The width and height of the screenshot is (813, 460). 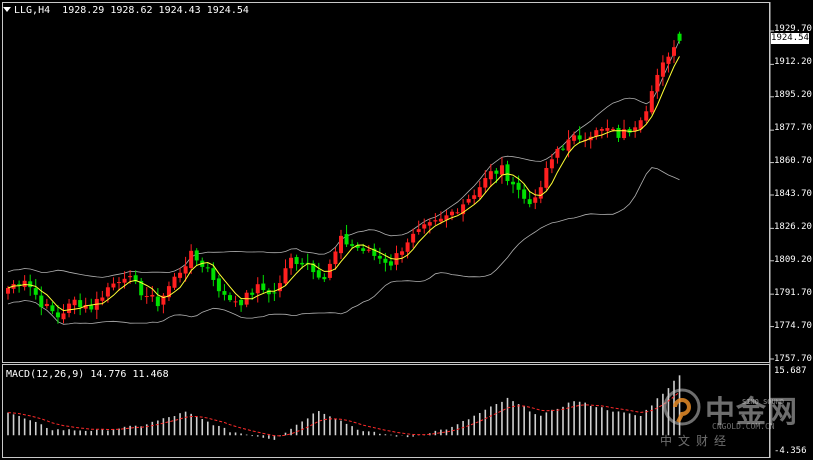 What do you see at coordinates (790, 371) in the screenshot?
I see `macd-axis-top: 15.687` at bounding box center [790, 371].